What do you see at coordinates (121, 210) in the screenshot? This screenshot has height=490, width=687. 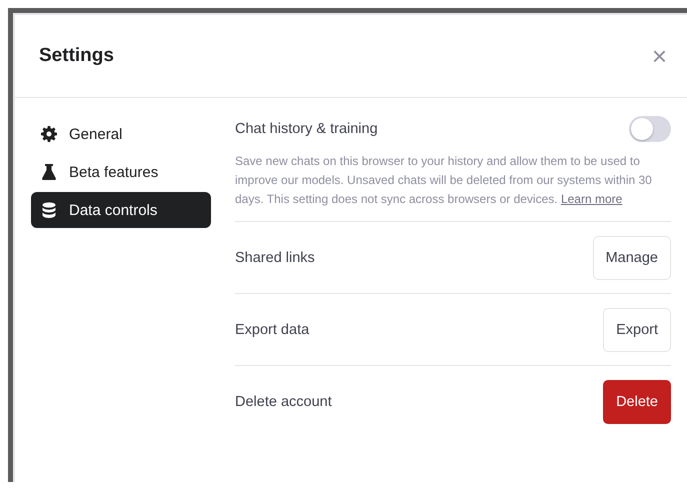 I see `sidebar-item: Data controls` at bounding box center [121, 210].